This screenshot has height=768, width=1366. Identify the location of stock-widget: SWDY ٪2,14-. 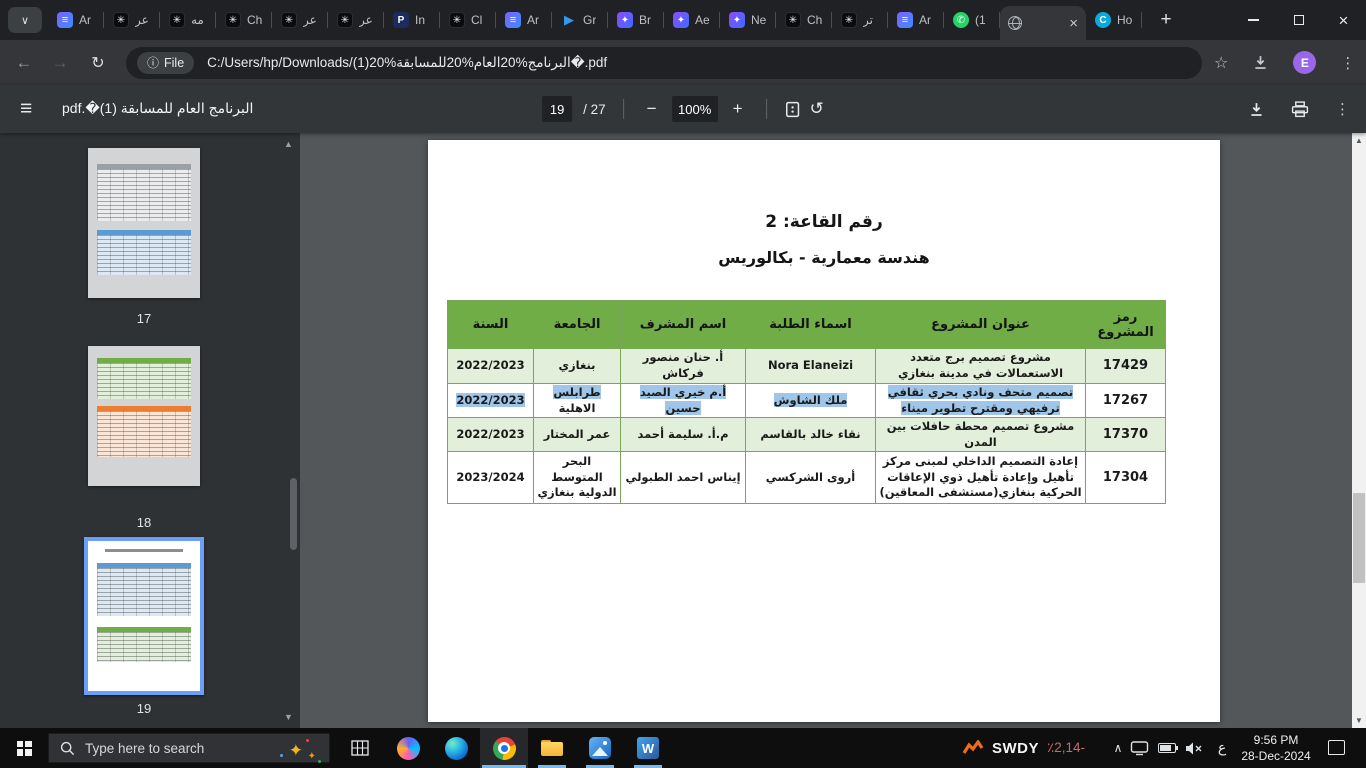
(1023, 748).